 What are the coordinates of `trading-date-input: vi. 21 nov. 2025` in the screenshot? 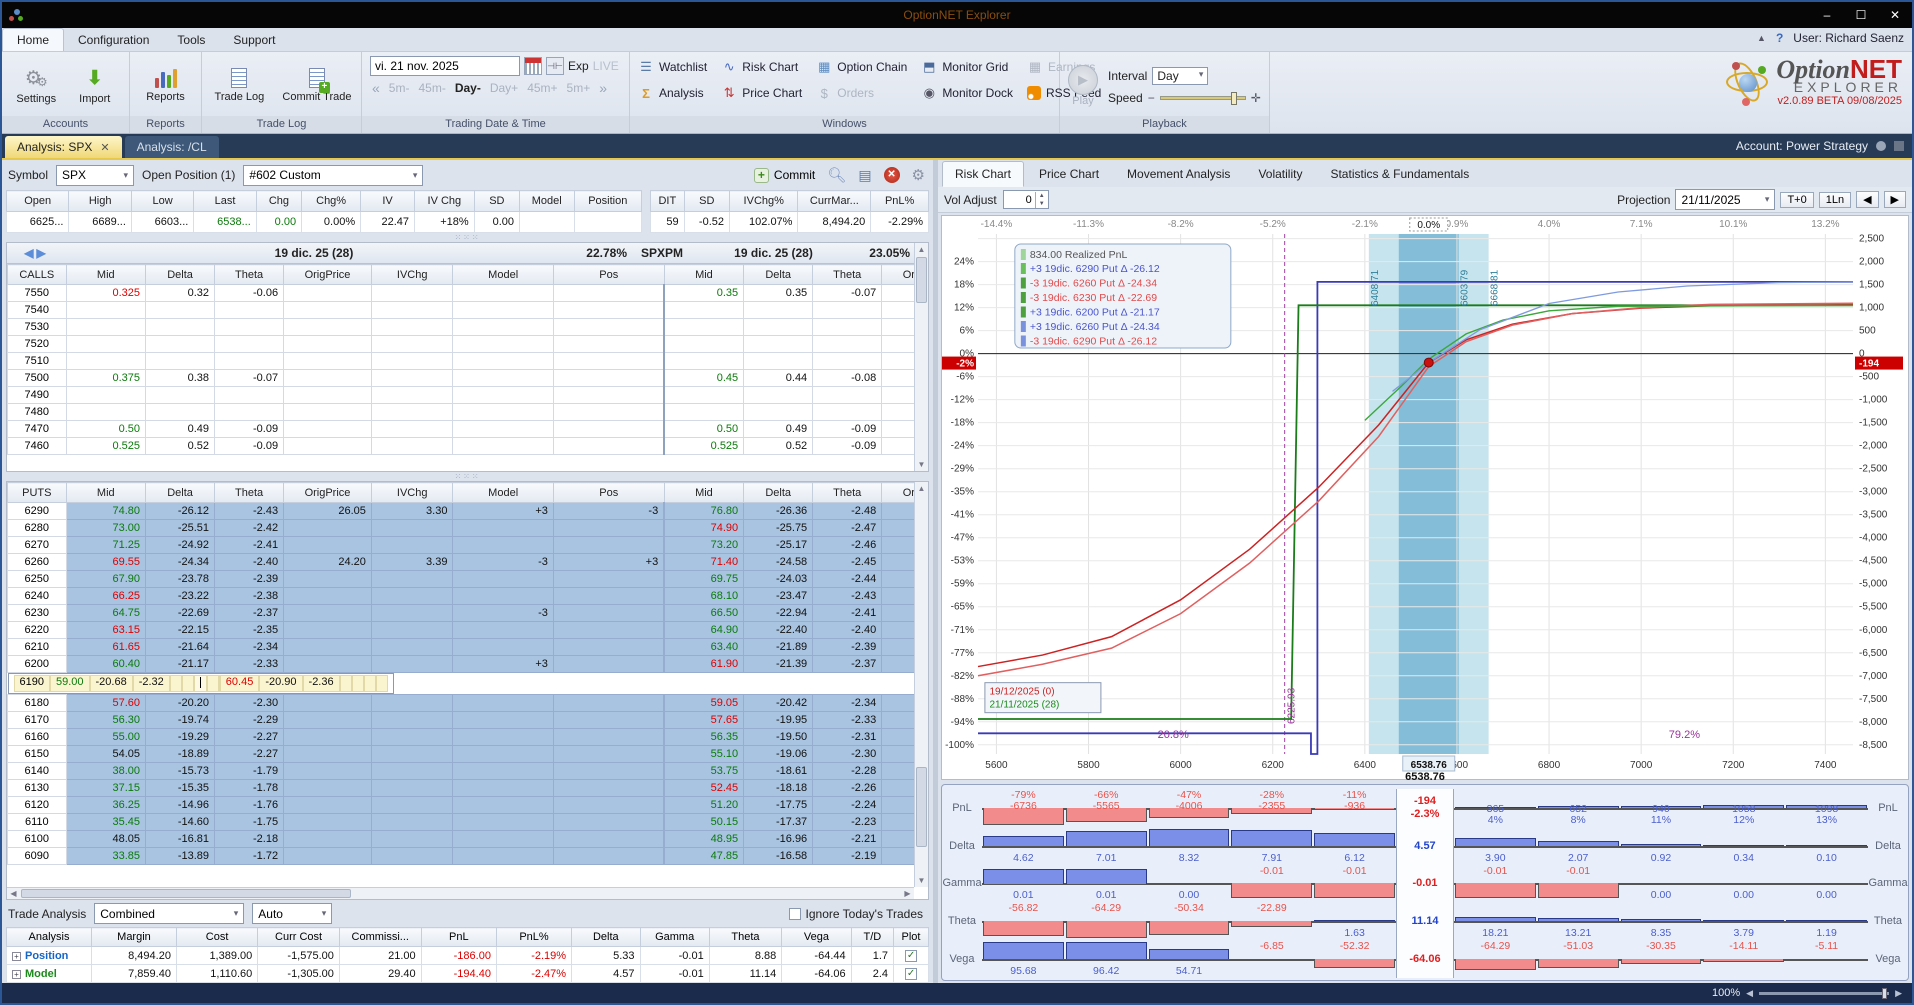 It's located at (445, 66).